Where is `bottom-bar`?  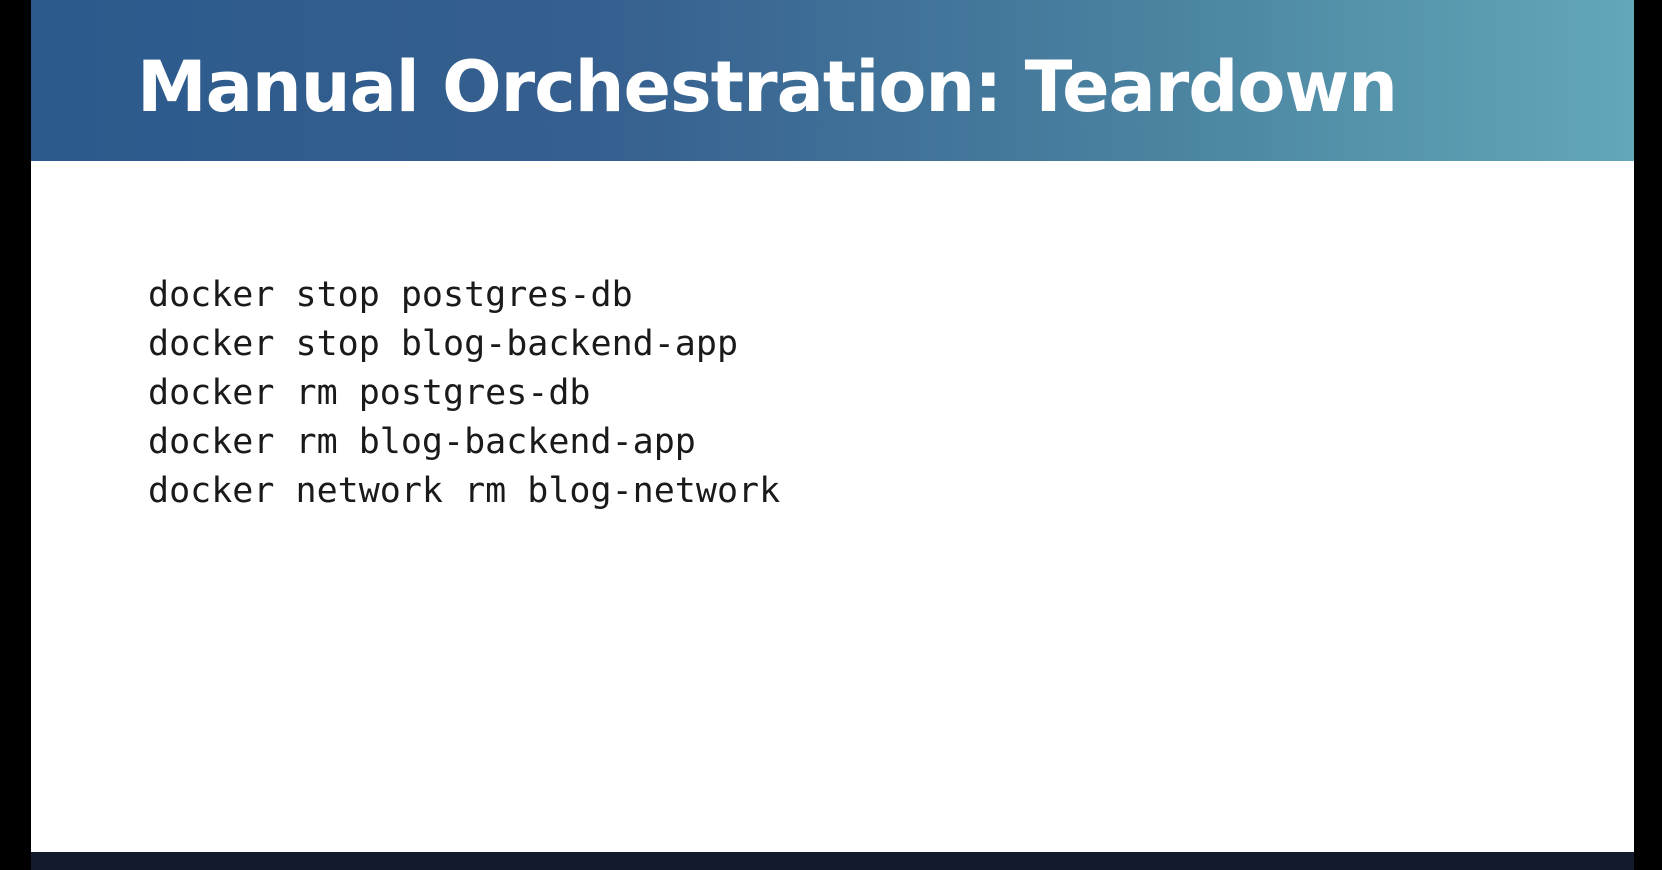
bottom-bar is located at coordinates (832, 861).